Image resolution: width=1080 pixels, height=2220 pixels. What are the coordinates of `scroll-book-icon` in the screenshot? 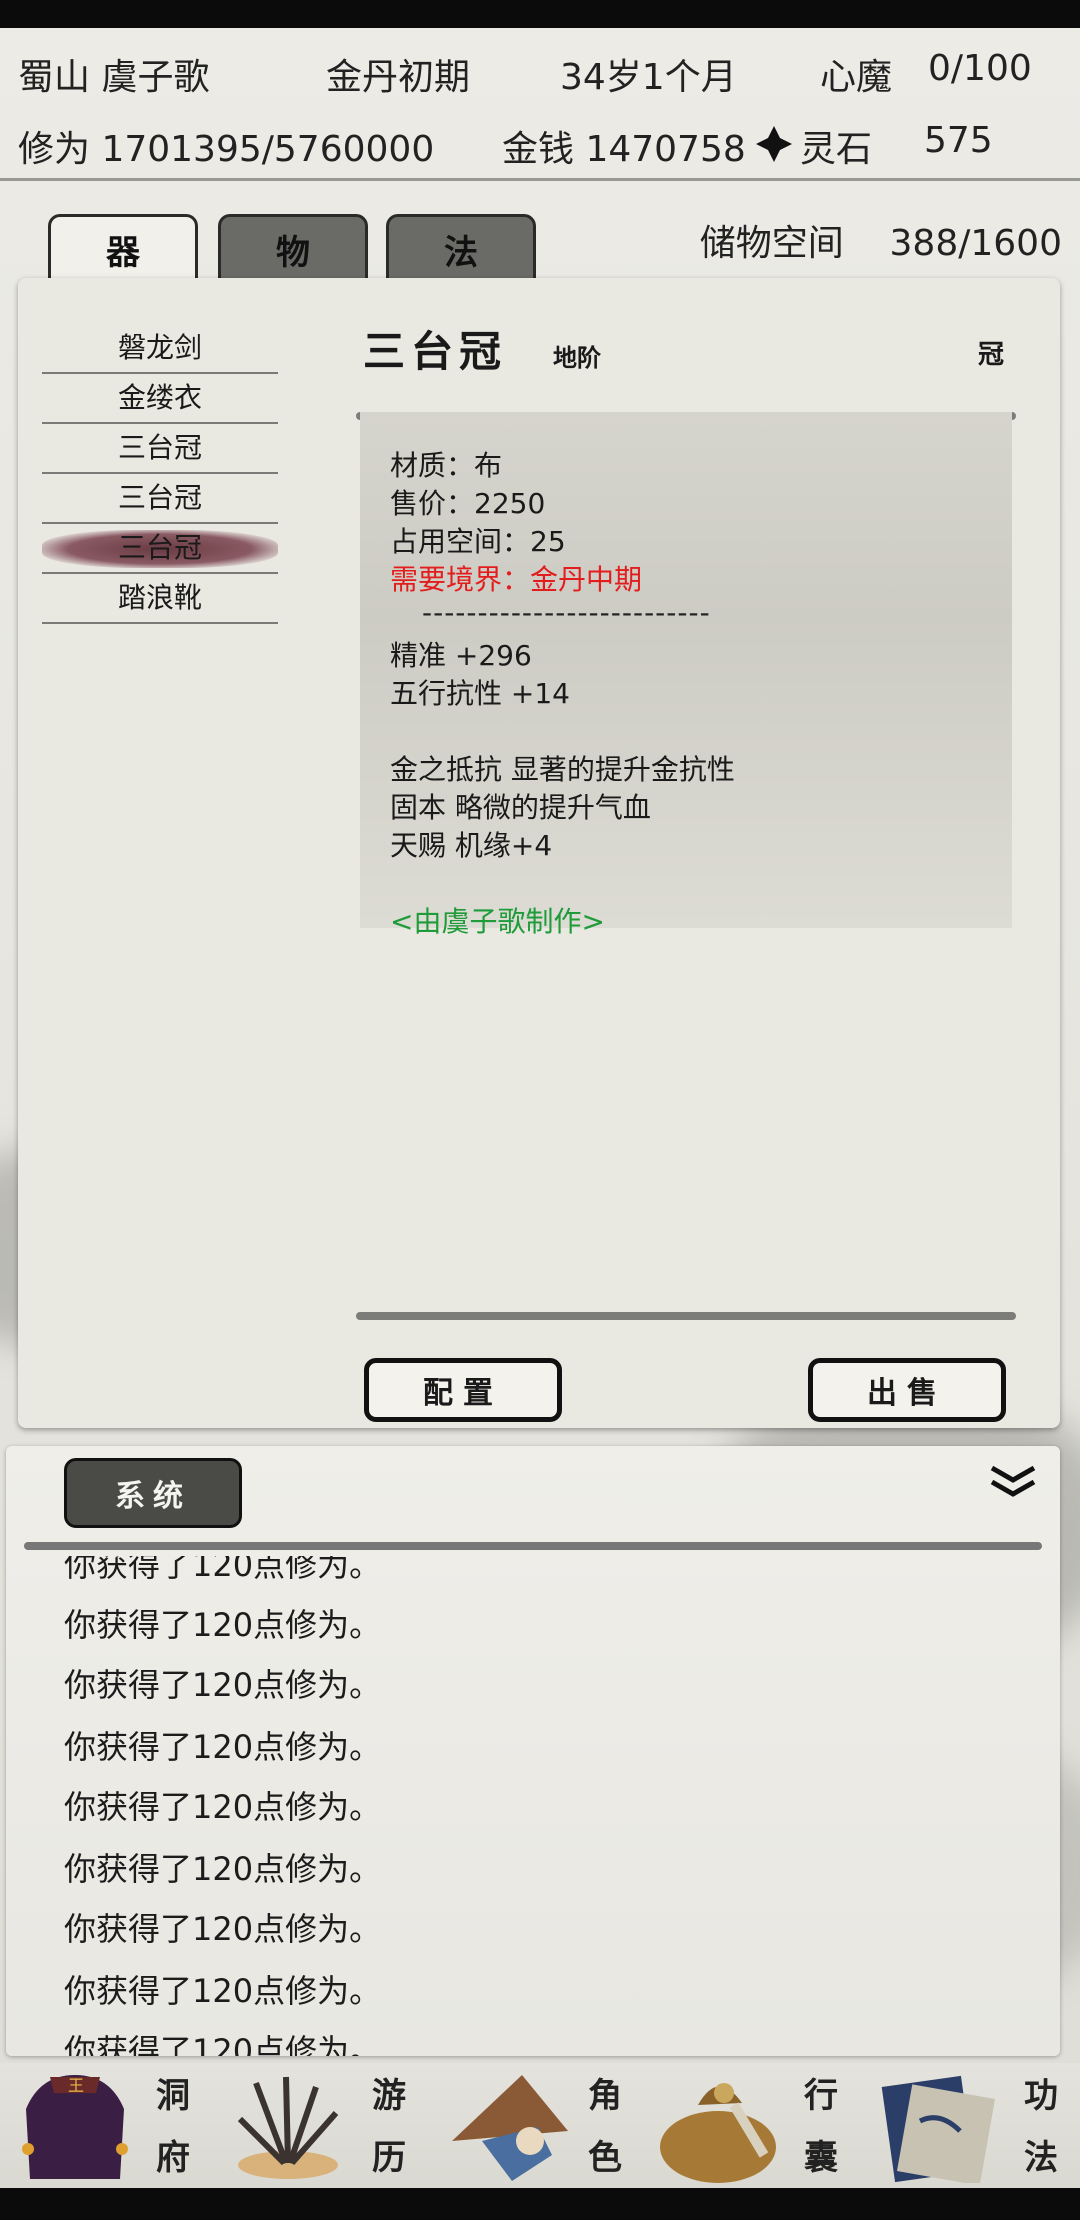 It's located at (938, 2129).